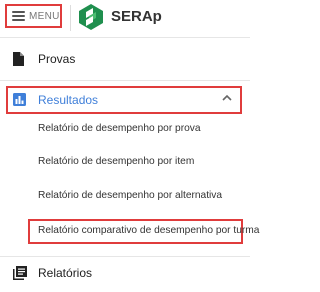  I want to click on bar-chart-icon, so click(19, 99).